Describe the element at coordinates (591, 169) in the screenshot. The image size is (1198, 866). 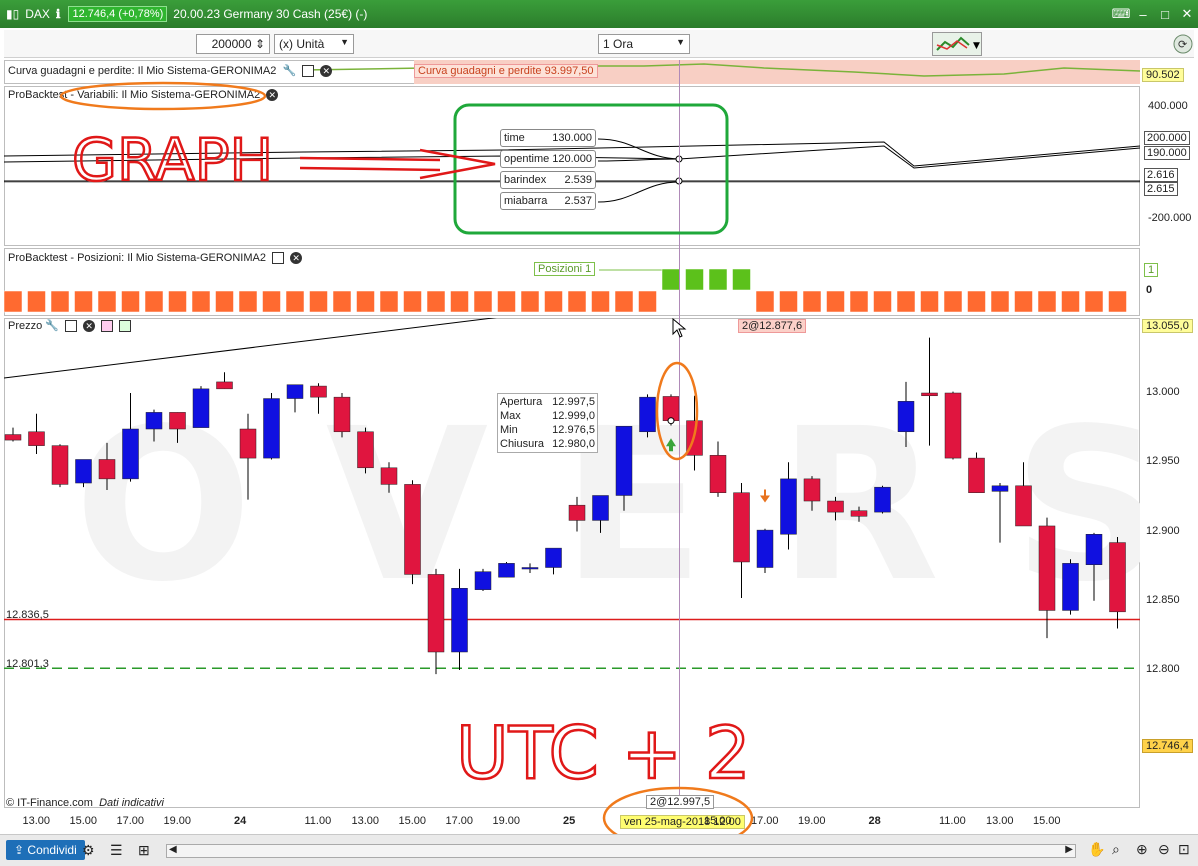
I see `green-box` at that location.